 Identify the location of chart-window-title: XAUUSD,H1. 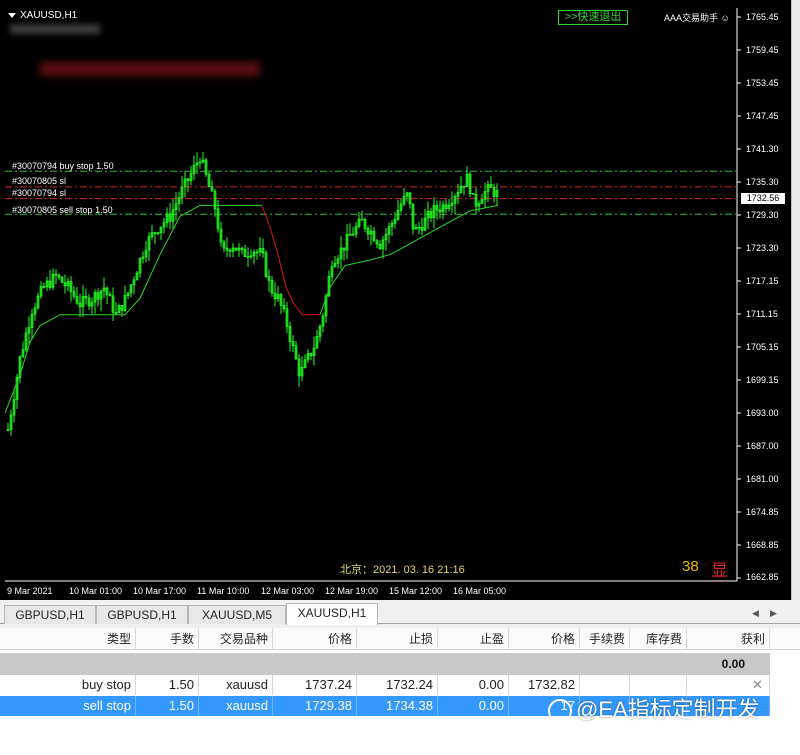
(42, 15).